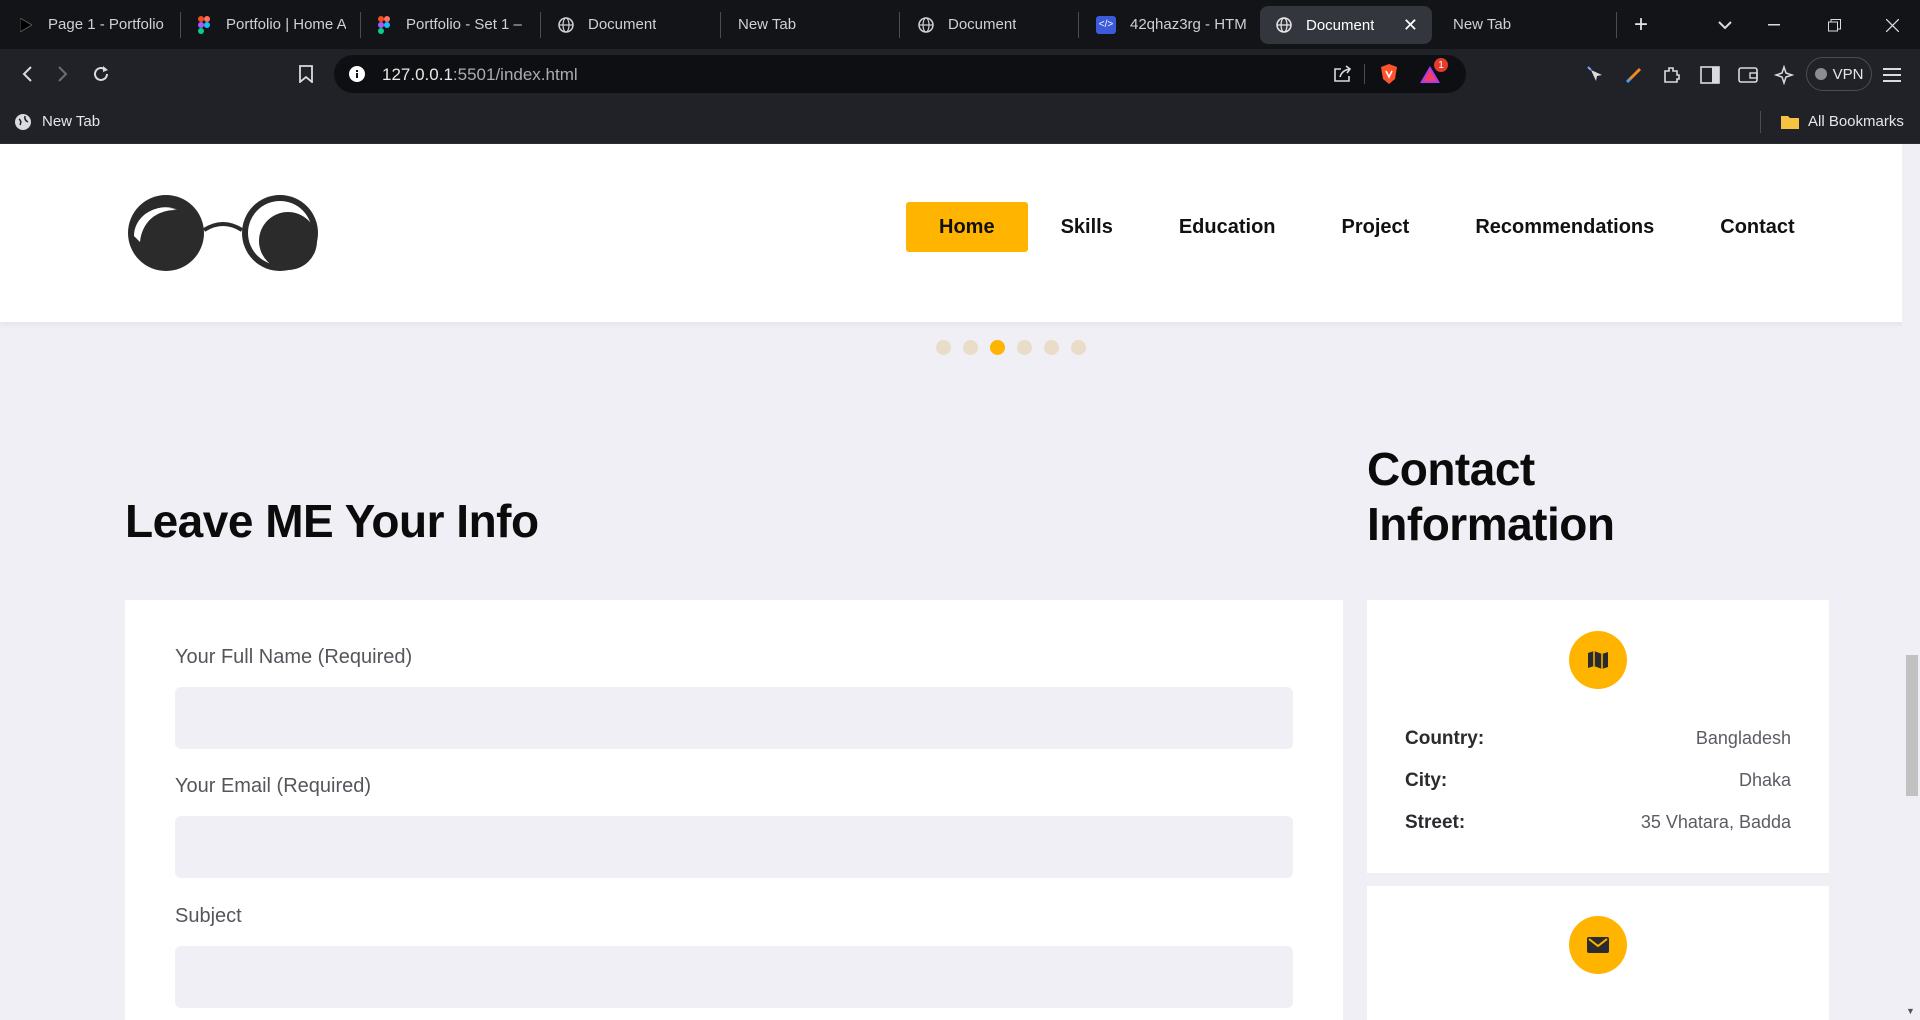 Image resolution: width=1920 pixels, height=1020 pixels. Describe the element at coordinates (1834, 25) in the screenshot. I see `restore-icon` at that location.